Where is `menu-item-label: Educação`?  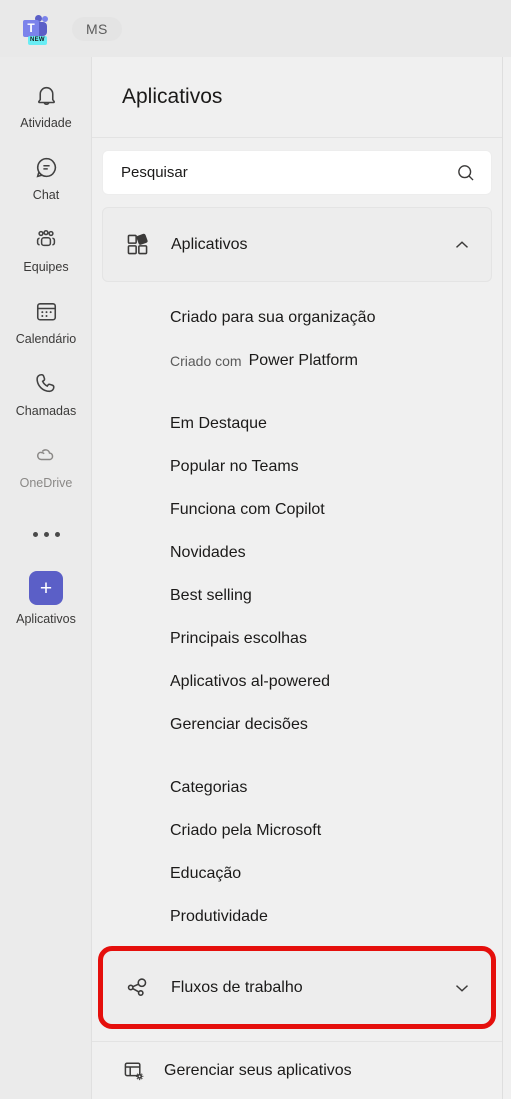
menu-item-label: Educação is located at coordinates (206, 873).